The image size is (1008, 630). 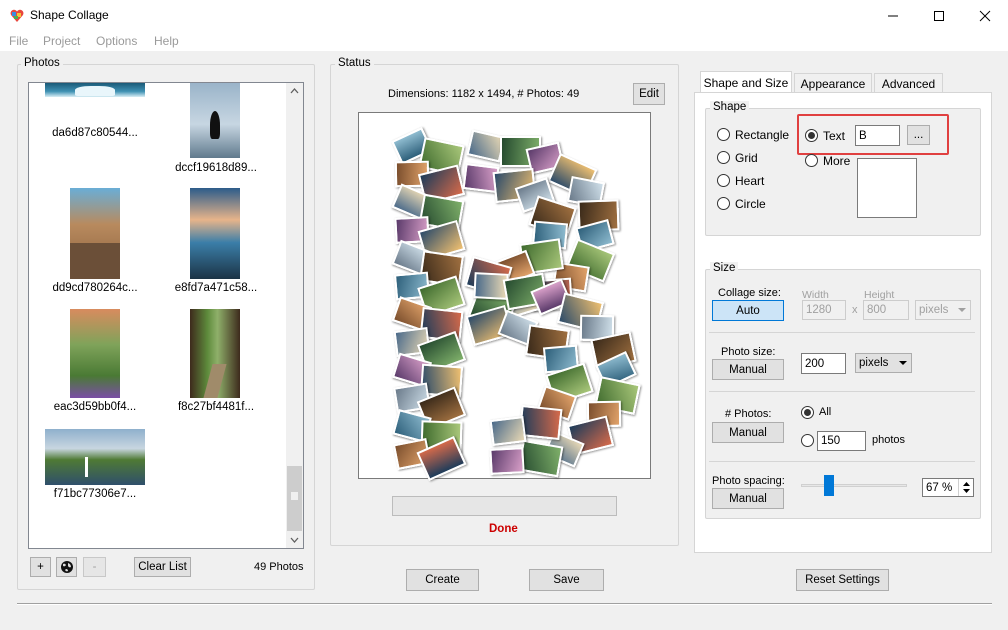 I want to click on tab-appearance: Appearance, so click(x=833, y=83).